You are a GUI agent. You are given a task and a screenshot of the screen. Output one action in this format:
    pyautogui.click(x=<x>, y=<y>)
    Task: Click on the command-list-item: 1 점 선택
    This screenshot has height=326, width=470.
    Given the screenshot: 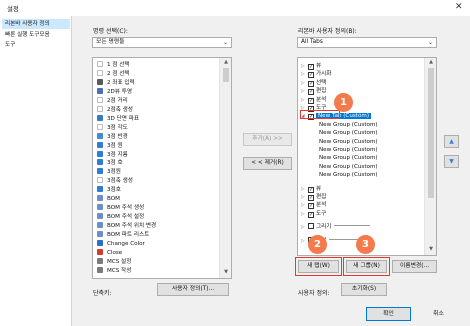 What is the action you would take?
    pyautogui.click(x=113, y=65)
    